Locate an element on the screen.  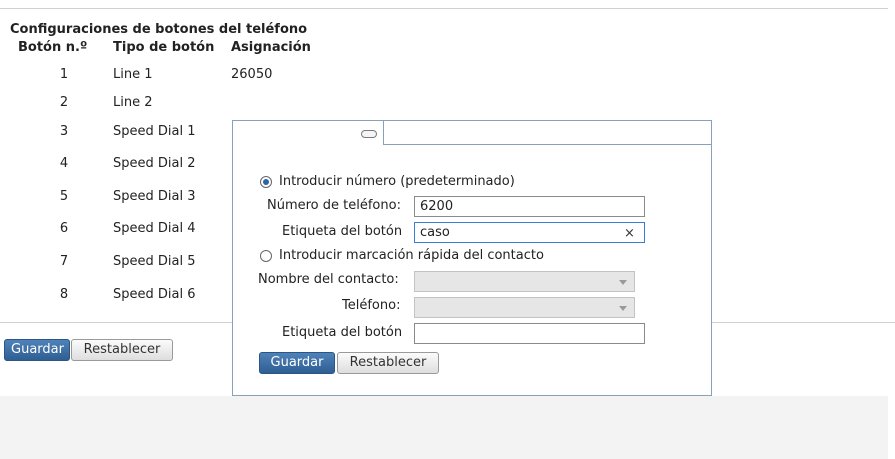
contact-phone-select is located at coordinates (524, 307).